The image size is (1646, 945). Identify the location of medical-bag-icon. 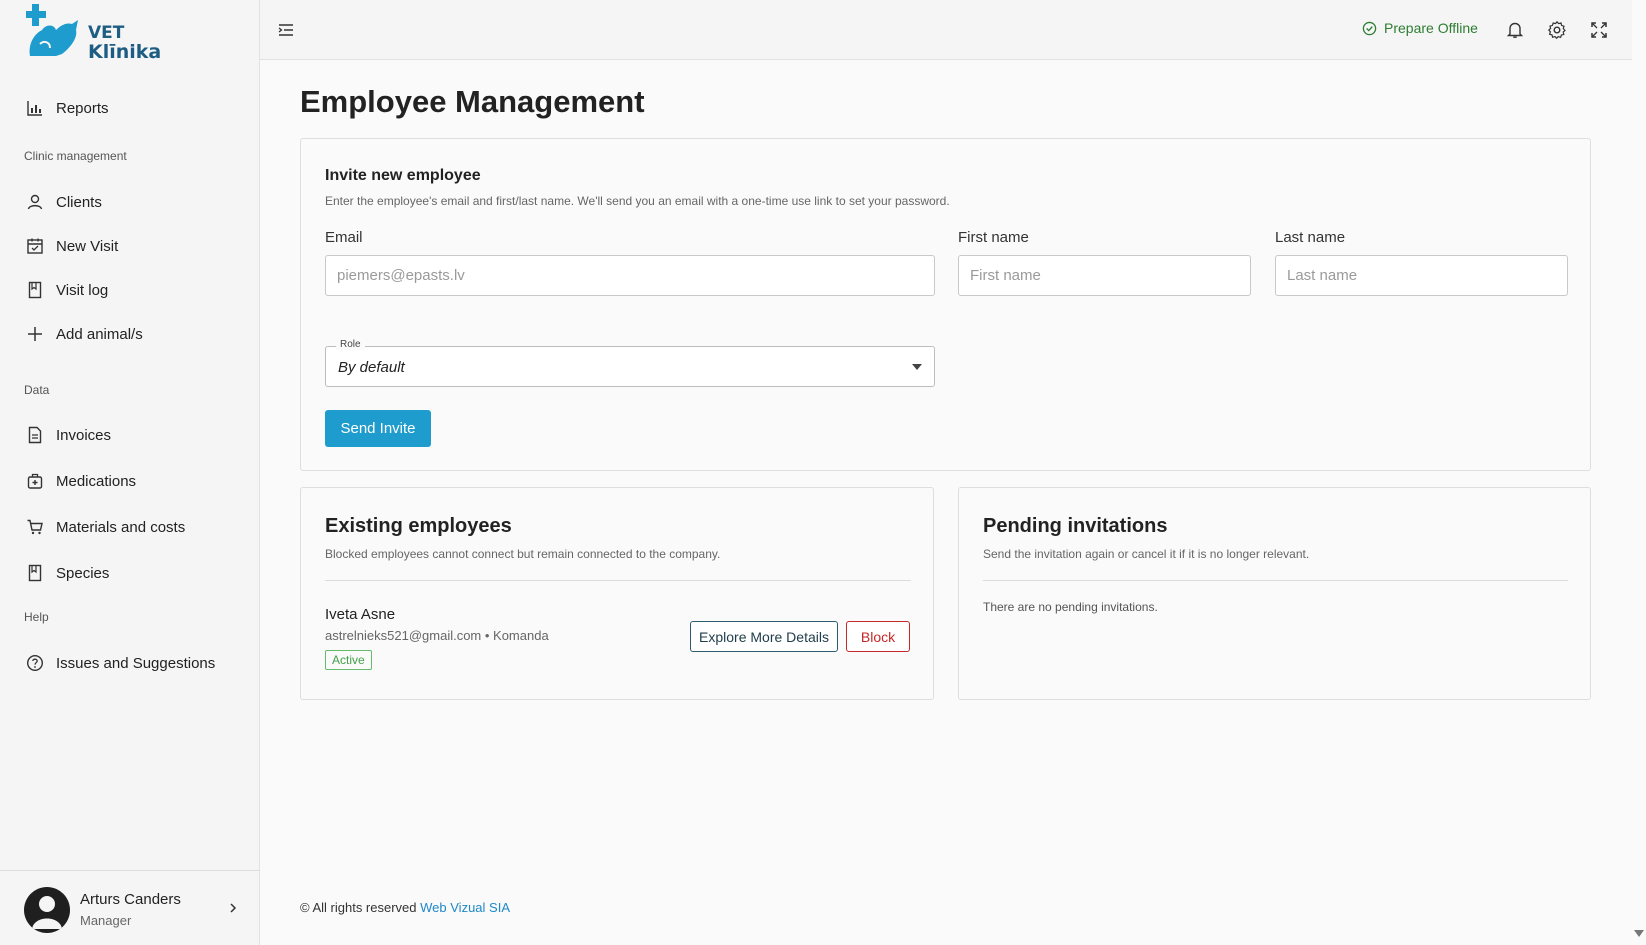
(35, 481).